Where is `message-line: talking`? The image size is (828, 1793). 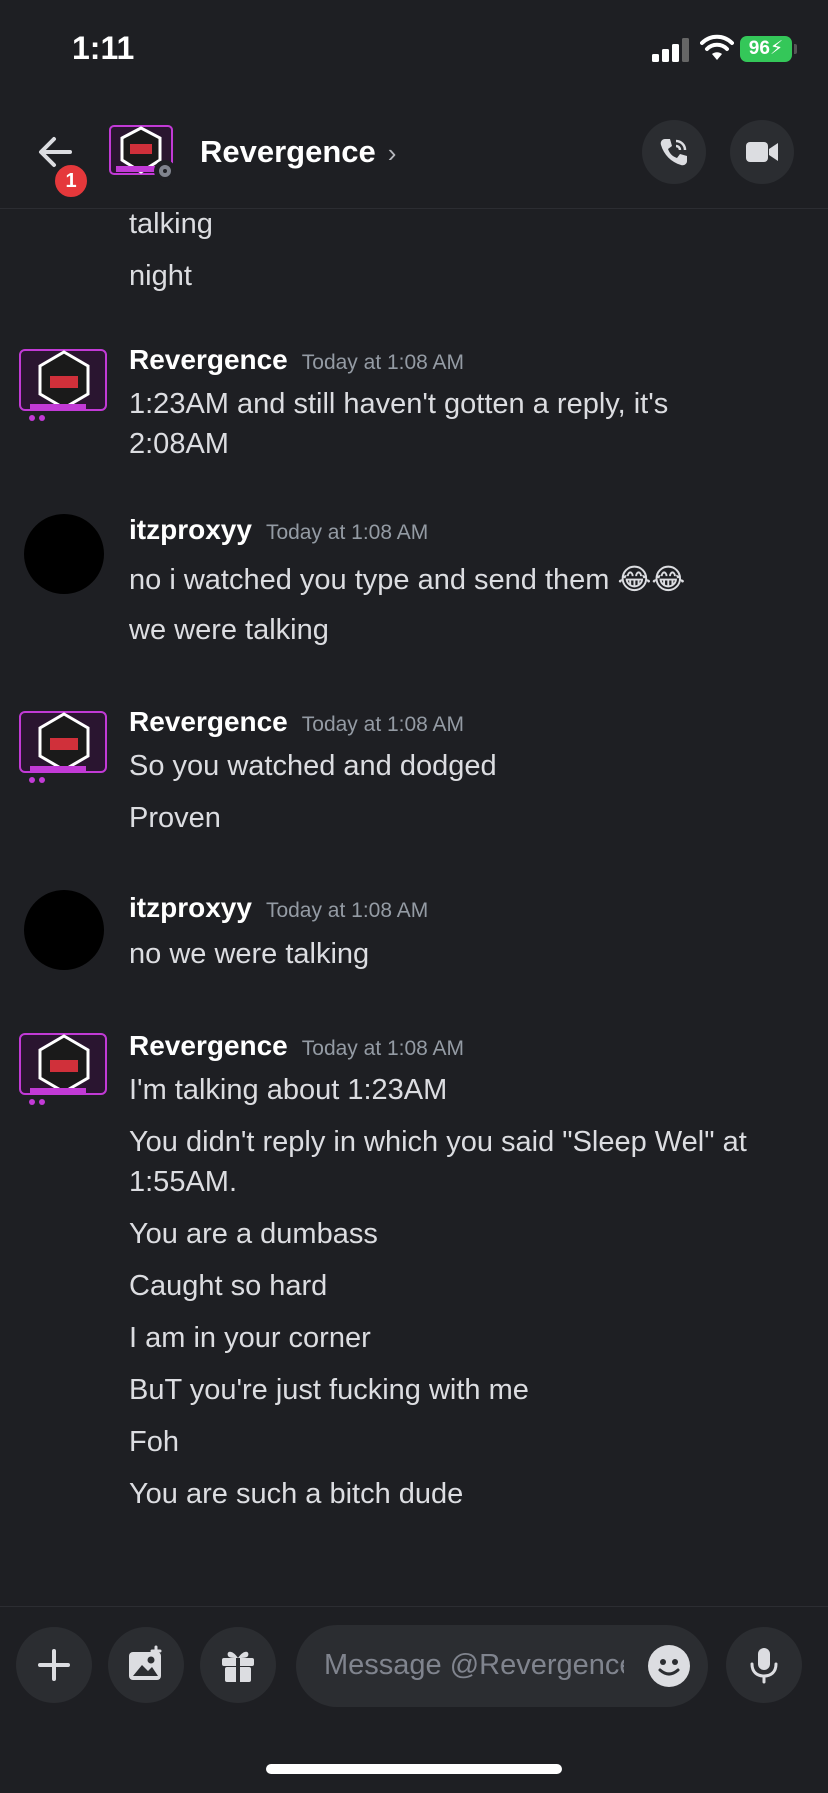
message-line: talking is located at coordinates (171, 224).